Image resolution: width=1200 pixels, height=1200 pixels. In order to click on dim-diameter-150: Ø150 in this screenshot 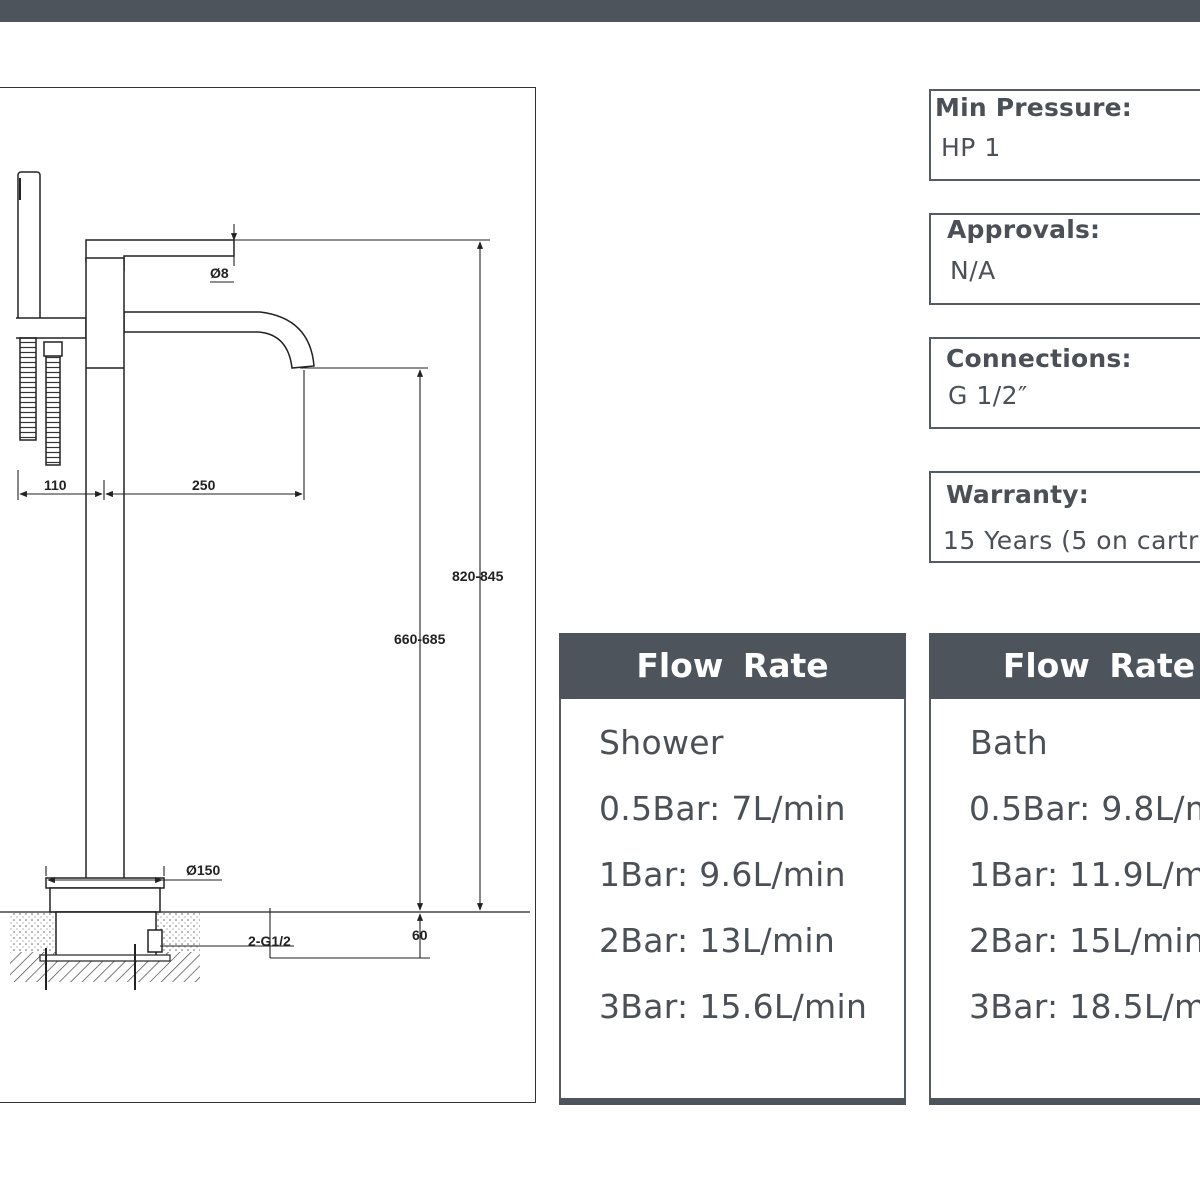, I will do `click(203, 870)`.